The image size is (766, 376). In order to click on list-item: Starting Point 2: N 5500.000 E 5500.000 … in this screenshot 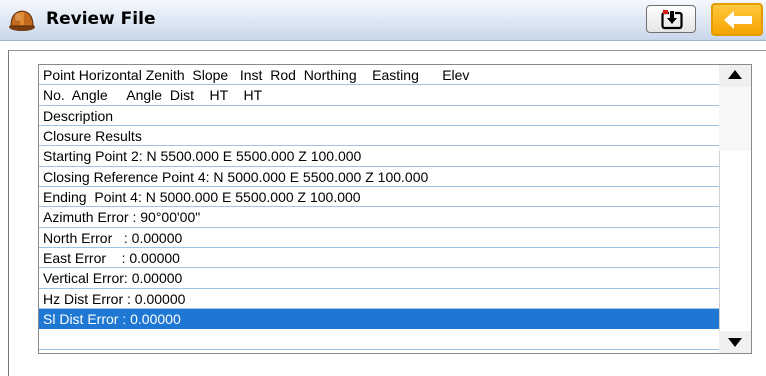, I will do `click(379, 156)`.